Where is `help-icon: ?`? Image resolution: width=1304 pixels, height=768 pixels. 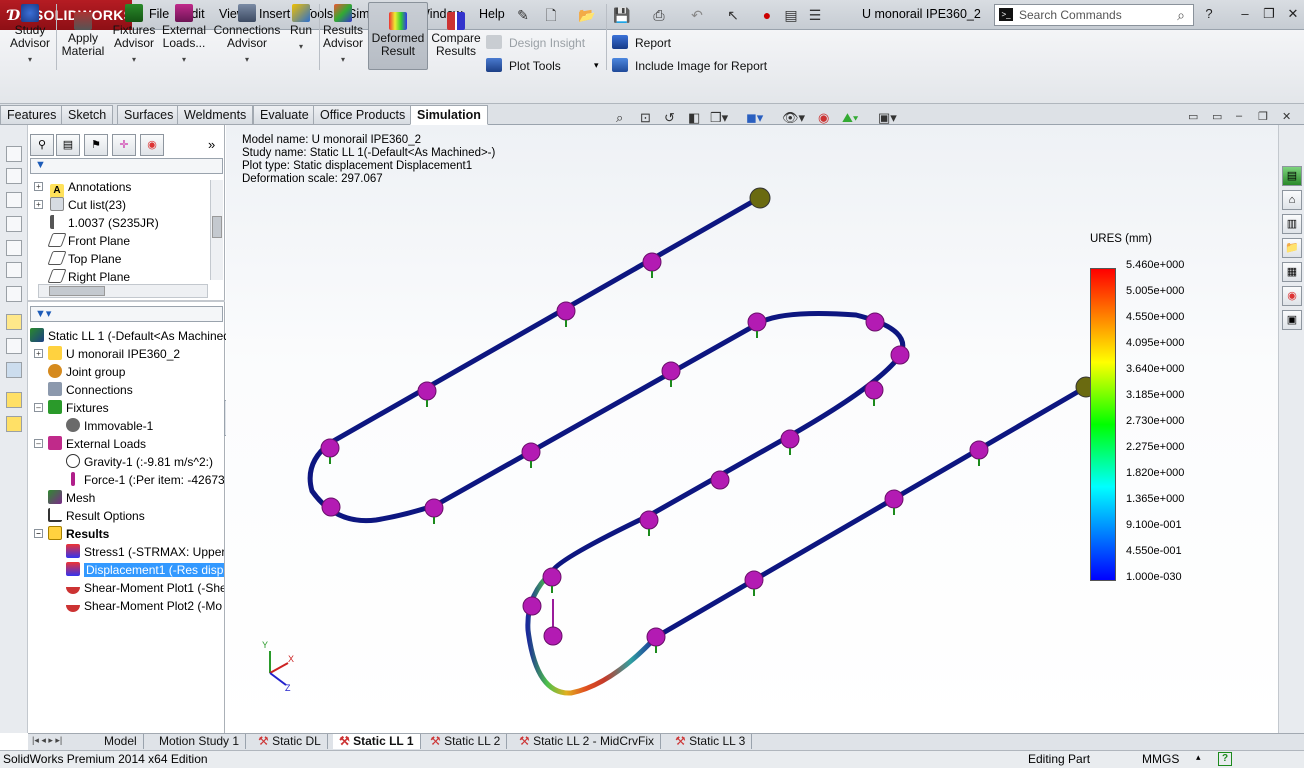 help-icon: ? is located at coordinates (1209, 14).